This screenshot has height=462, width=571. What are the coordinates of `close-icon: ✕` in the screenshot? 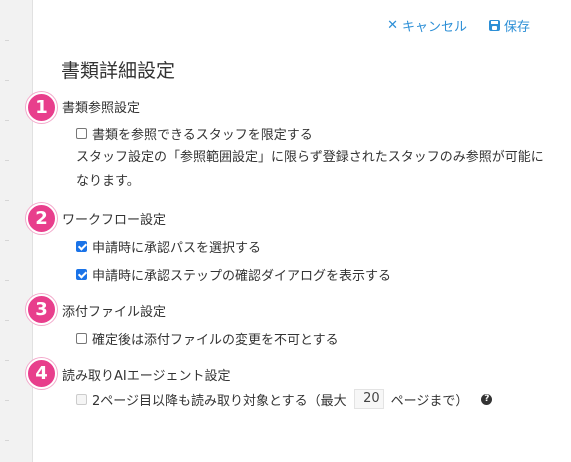 It's located at (392, 25).